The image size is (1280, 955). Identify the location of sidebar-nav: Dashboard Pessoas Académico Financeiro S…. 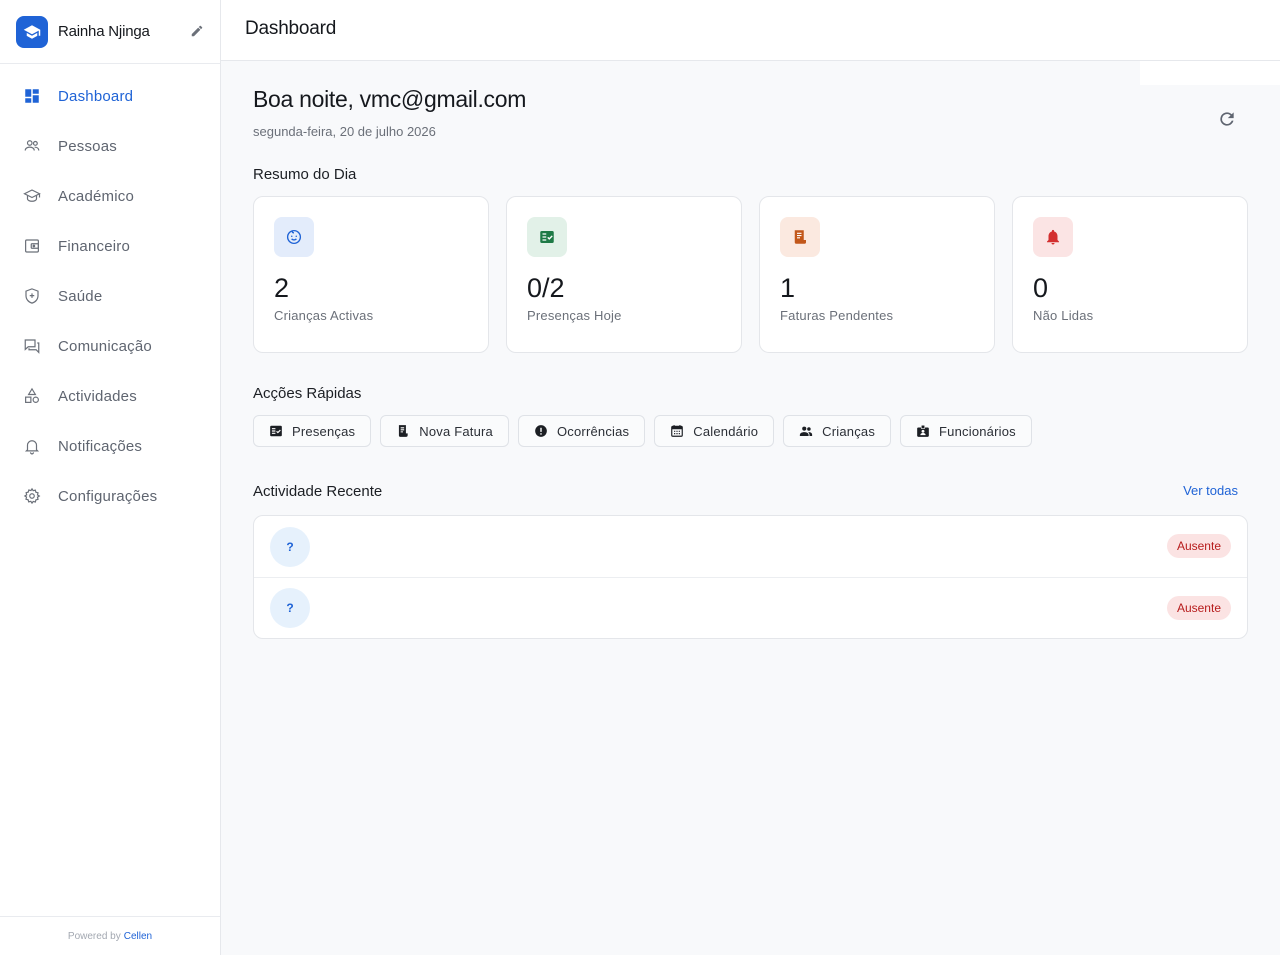
(110, 292).